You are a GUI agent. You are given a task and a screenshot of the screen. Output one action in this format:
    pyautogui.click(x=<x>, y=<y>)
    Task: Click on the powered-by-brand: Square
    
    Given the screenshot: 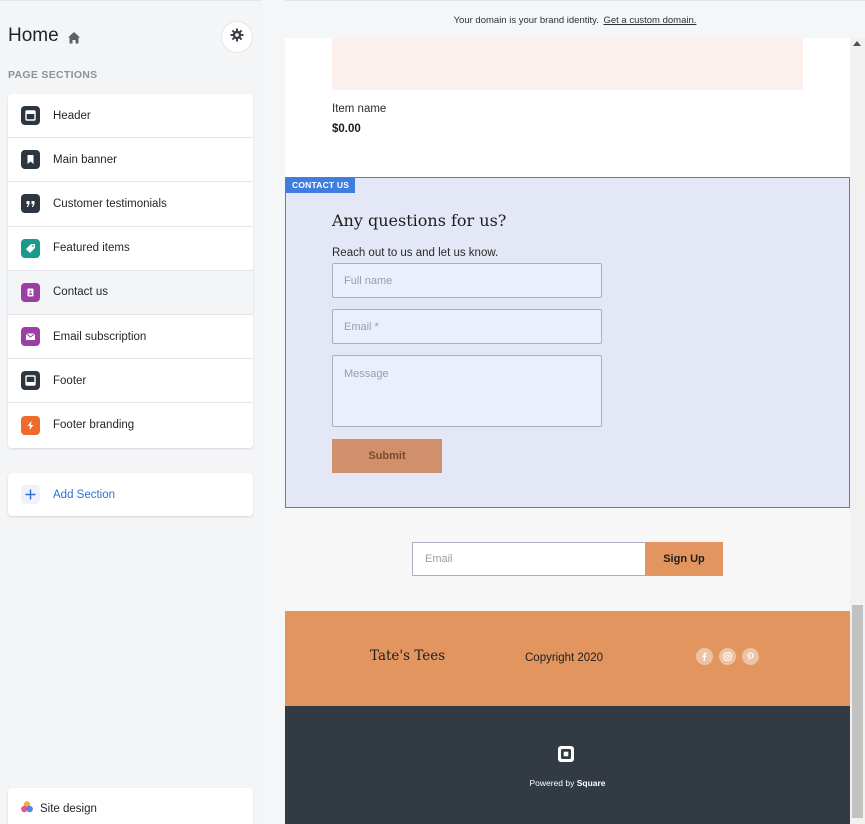 What is the action you would take?
    pyautogui.click(x=591, y=783)
    